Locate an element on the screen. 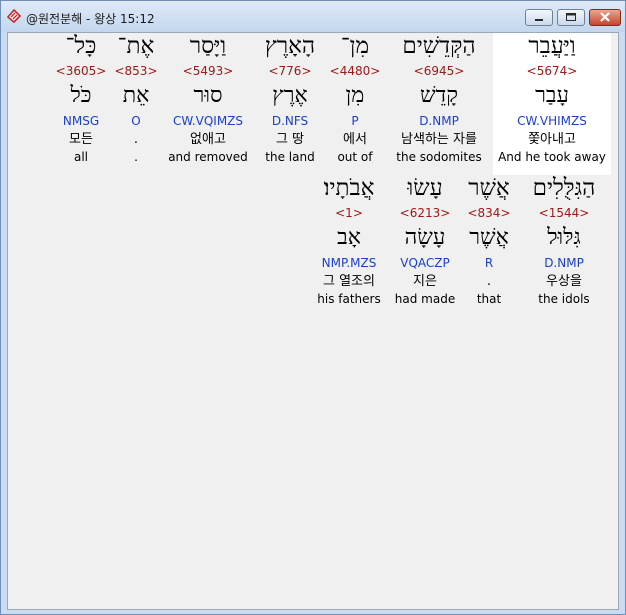  strong-number: <6945> is located at coordinates (439, 74).